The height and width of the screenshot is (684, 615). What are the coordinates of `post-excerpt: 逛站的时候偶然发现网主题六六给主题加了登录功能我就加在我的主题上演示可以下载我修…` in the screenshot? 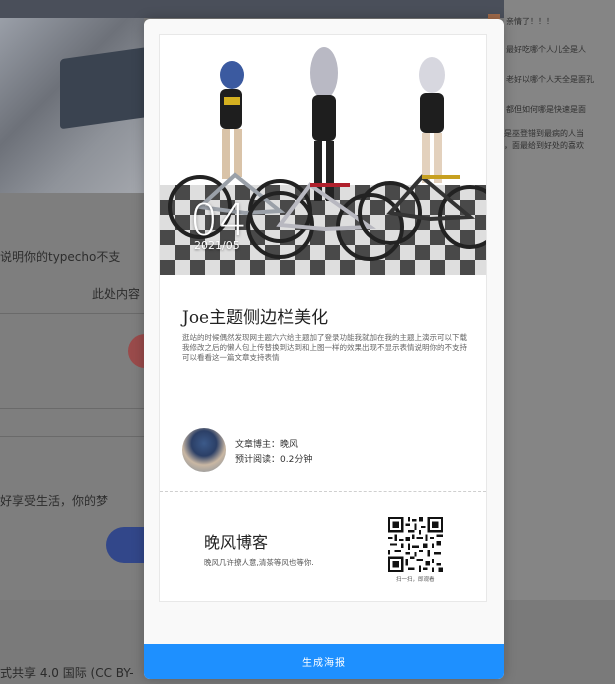 It's located at (324, 347).